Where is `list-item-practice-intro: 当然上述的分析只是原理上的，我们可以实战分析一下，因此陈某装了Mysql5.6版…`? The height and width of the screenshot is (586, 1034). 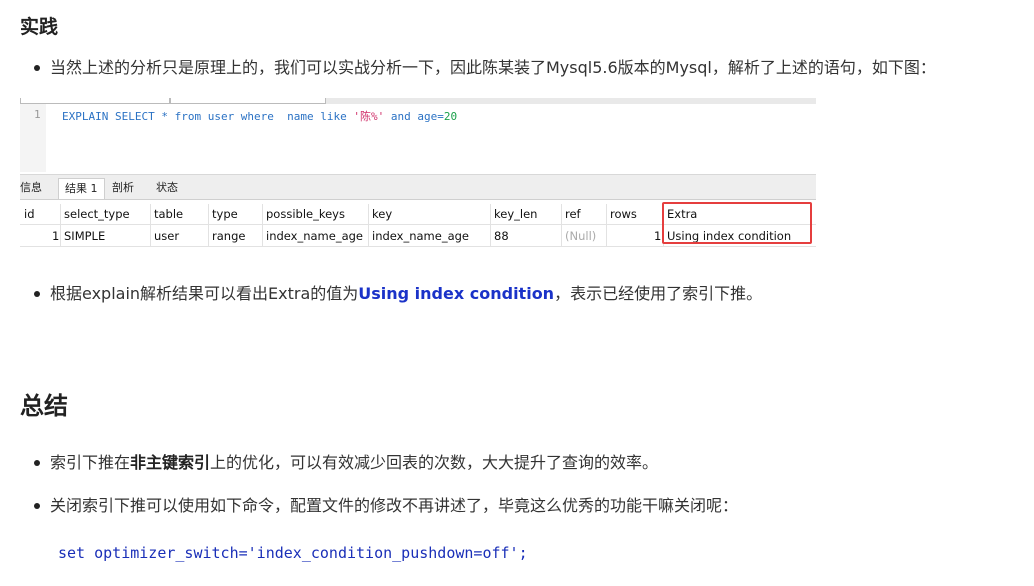 list-item-practice-intro: 当然上述的分析只是原理上的，我们可以实战分析一下，因此陈某装了Mysql5.6版… is located at coordinates (485, 68).